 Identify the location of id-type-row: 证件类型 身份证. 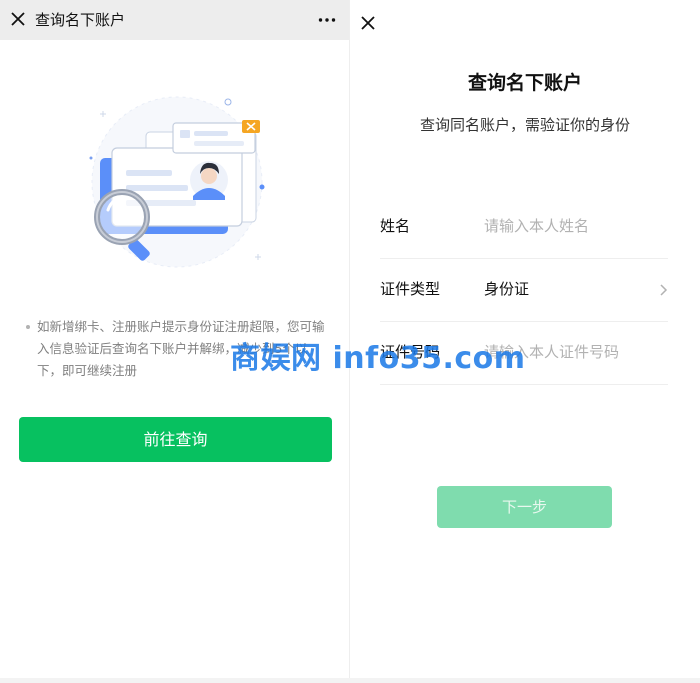
(524, 290).